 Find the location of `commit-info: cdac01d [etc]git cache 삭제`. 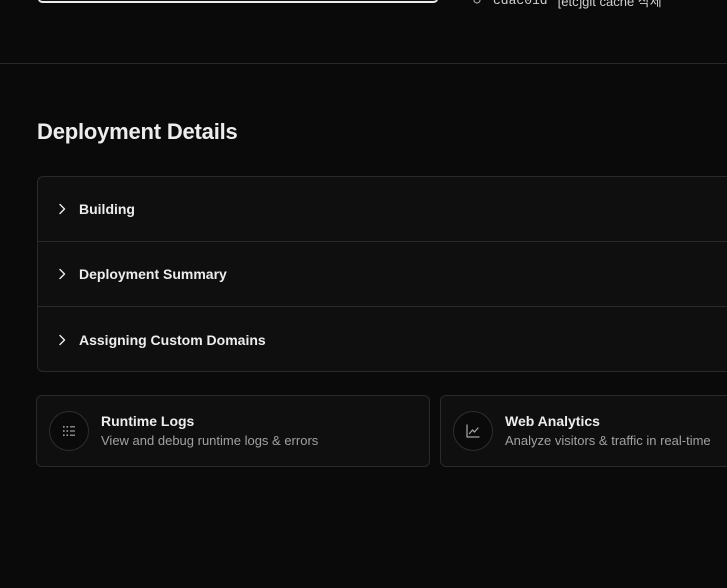

commit-info: cdac01d [etc]git cache 삭제 is located at coordinates (566, 4).